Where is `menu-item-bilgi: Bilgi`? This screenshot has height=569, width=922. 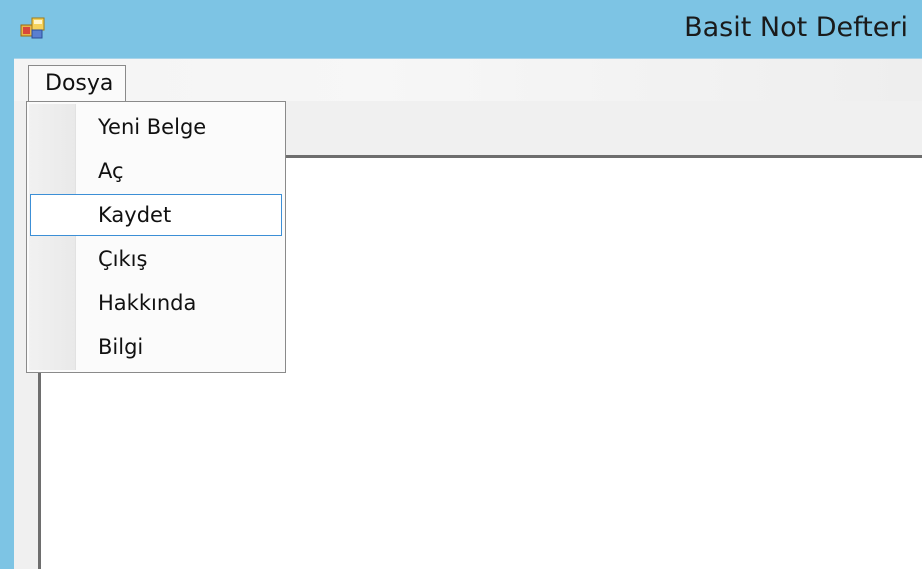
menu-item-bilgi: Bilgi is located at coordinates (156, 347).